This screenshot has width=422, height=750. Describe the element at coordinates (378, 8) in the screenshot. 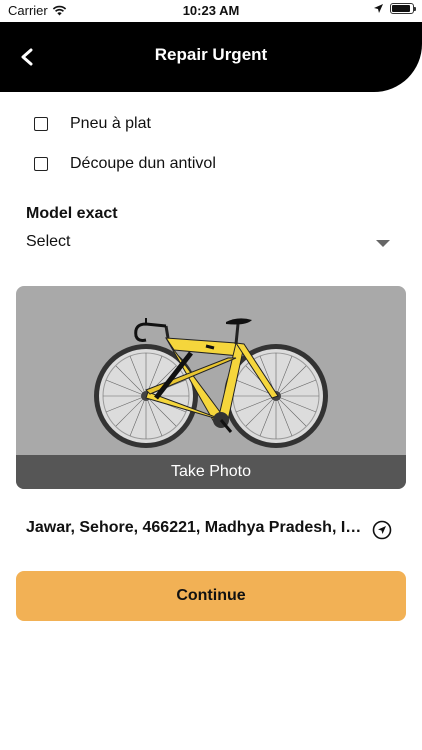

I see `location-services-icon` at that location.